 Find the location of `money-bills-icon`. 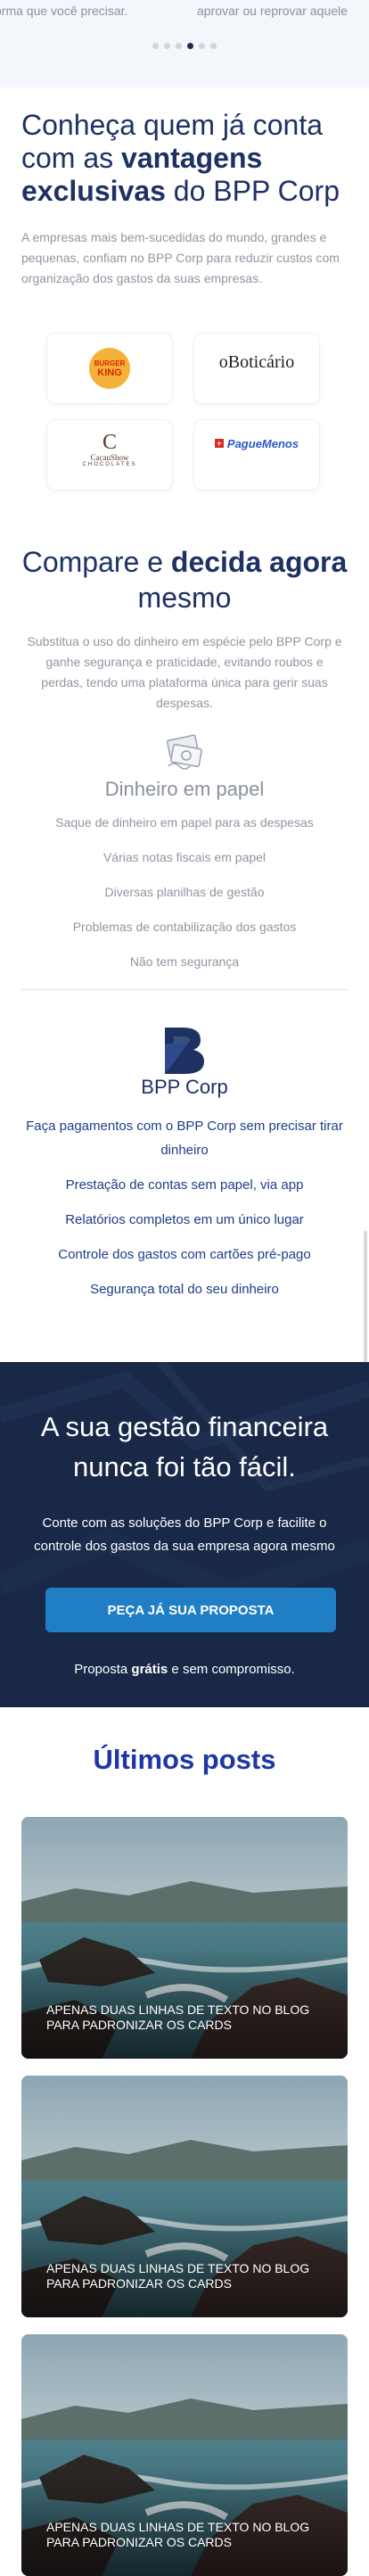

money-bills-icon is located at coordinates (184, 752).